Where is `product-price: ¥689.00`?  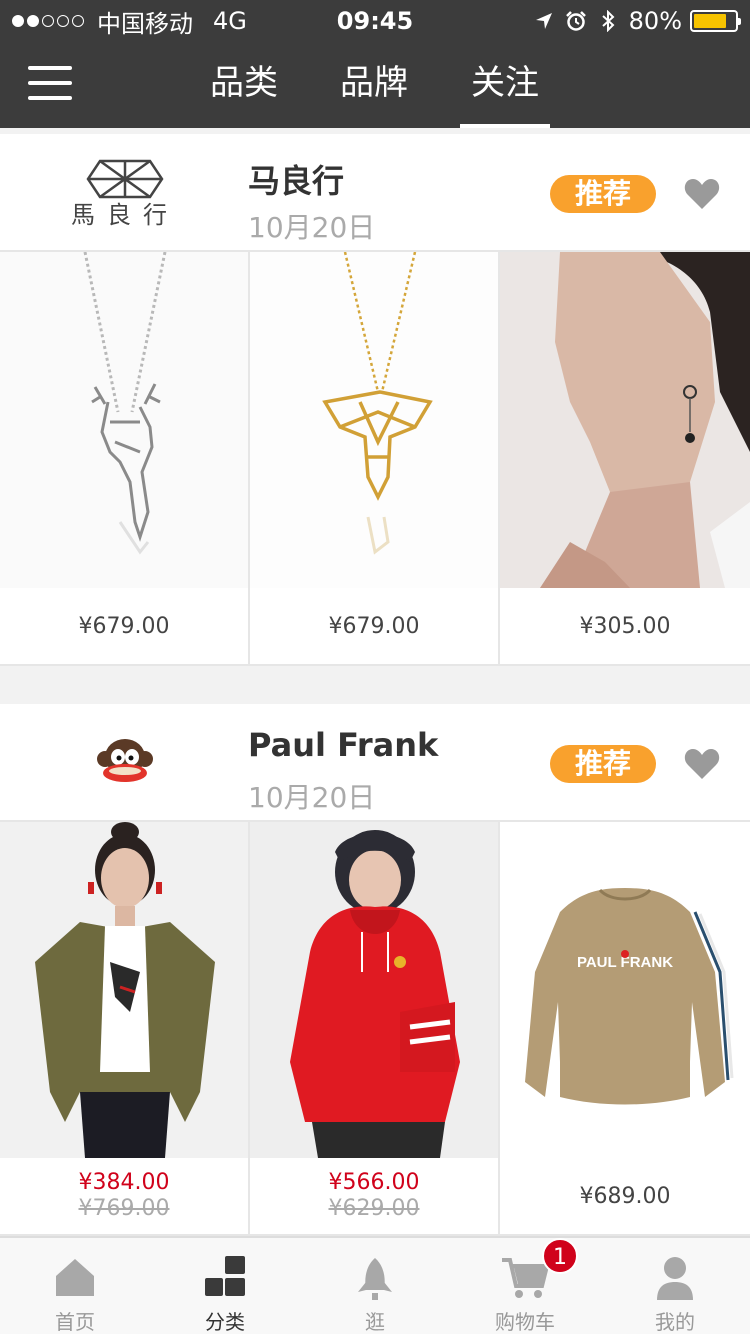 product-price: ¥689.00 is located at coordinates (625, 1197).